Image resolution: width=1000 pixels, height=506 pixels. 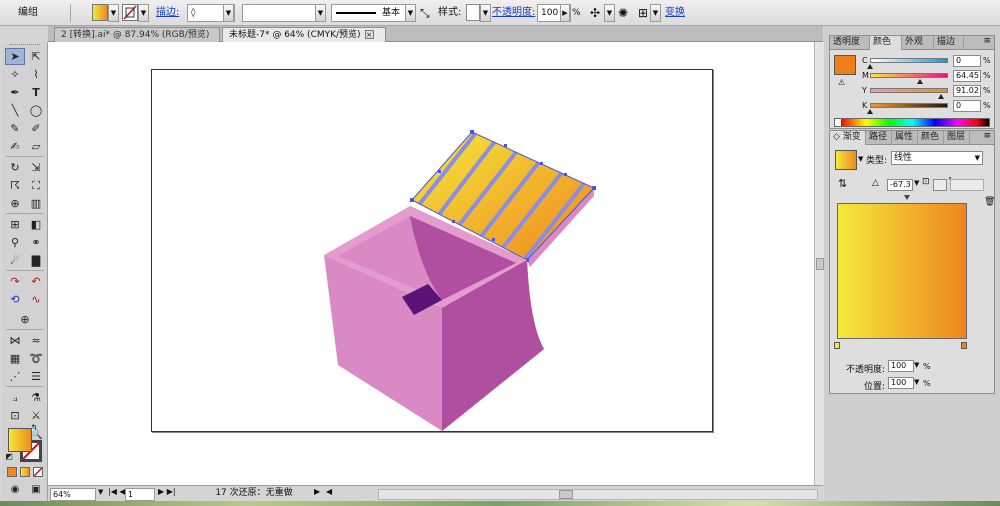 I want to click on type-tool-icon: T, so click(x=36, y=92).